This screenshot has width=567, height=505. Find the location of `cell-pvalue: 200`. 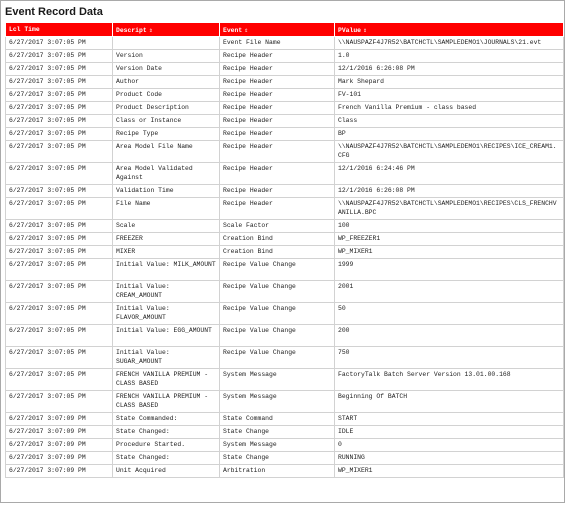

cell-pvalue: 200 is located at coordinates (449, 335).